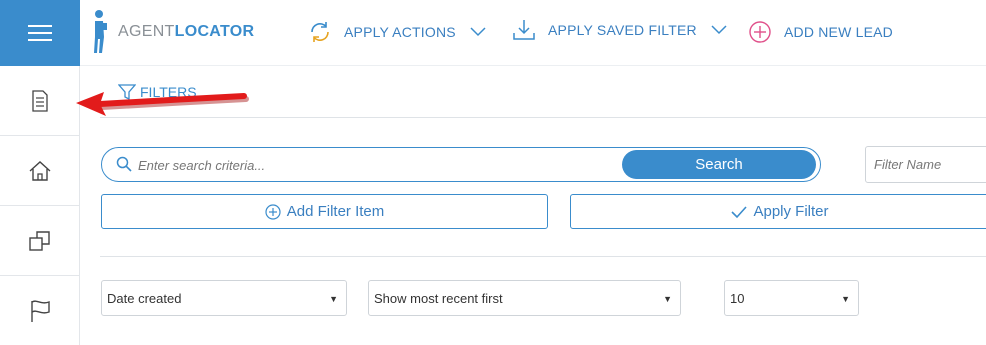 This screenshot has width=986, height=345. Describe the element at coordinates (438, 298) in the screenshot. I see `sort-order-value: Show most recent first` at that location.